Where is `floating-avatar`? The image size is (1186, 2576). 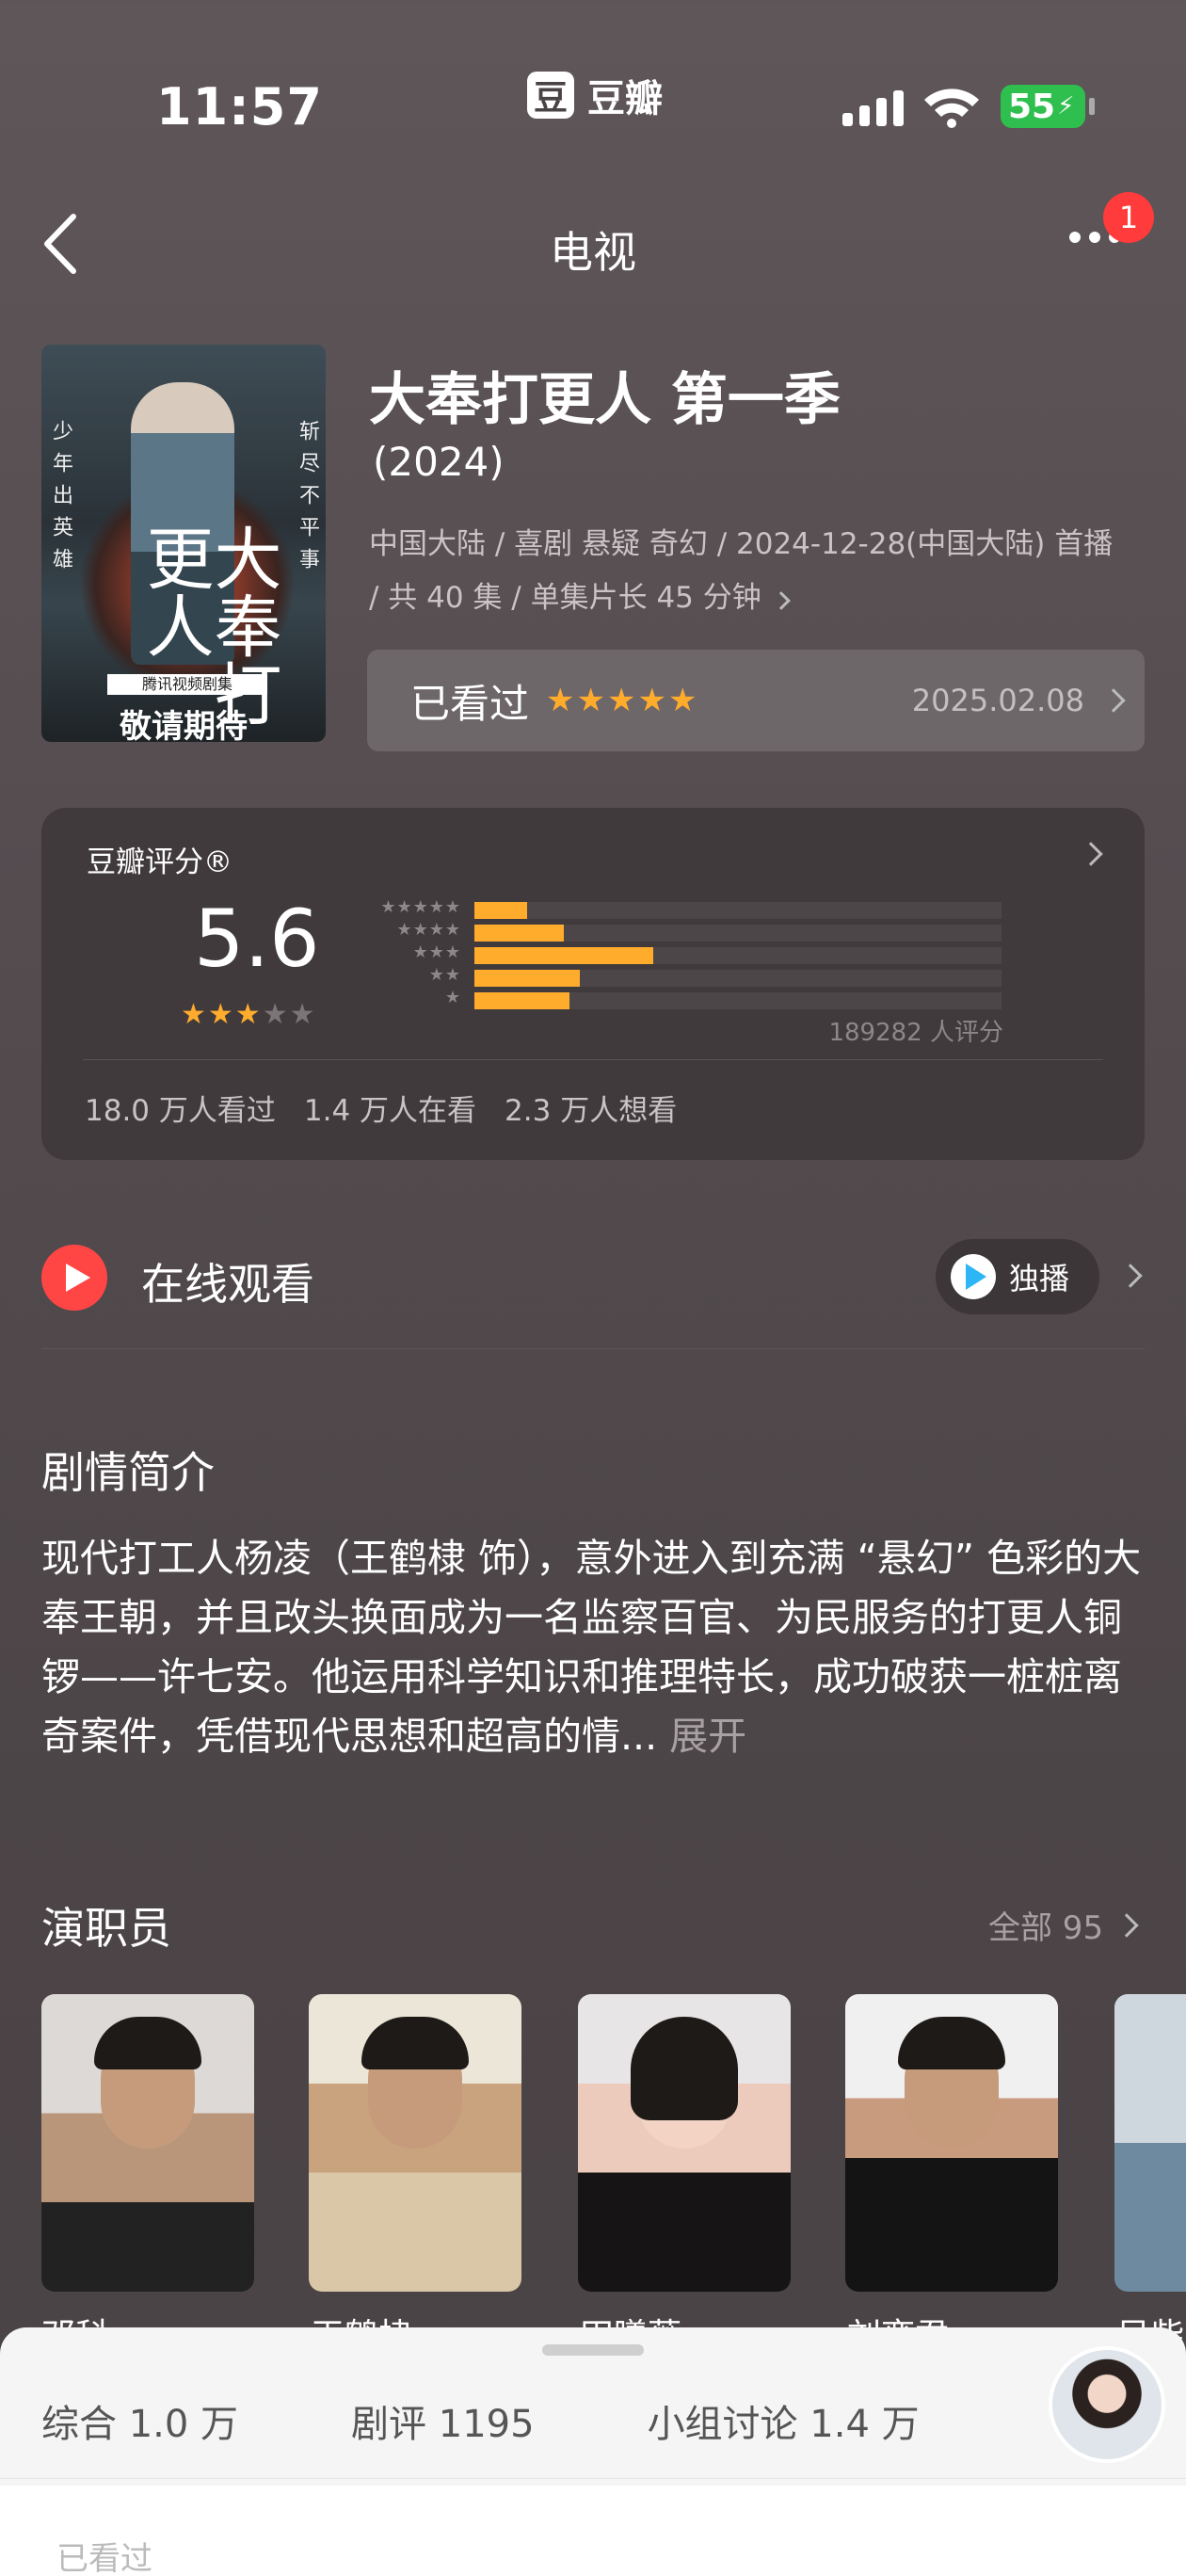 floating-avatar is located at coordinates (1107, 2404).